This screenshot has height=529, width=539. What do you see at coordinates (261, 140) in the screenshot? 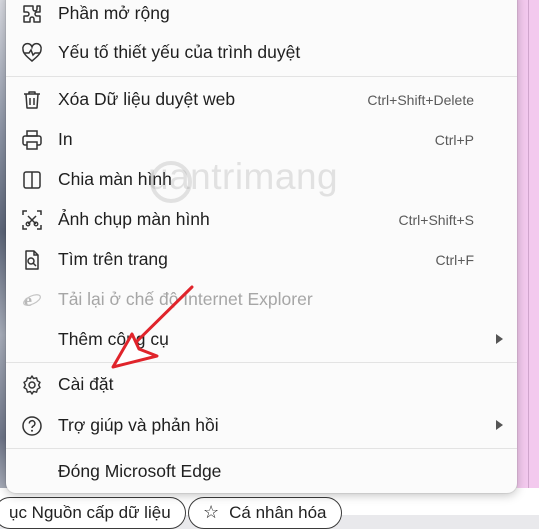
I see `menu-item-print: In Ctrl+P` at bounding box center [261, 140].